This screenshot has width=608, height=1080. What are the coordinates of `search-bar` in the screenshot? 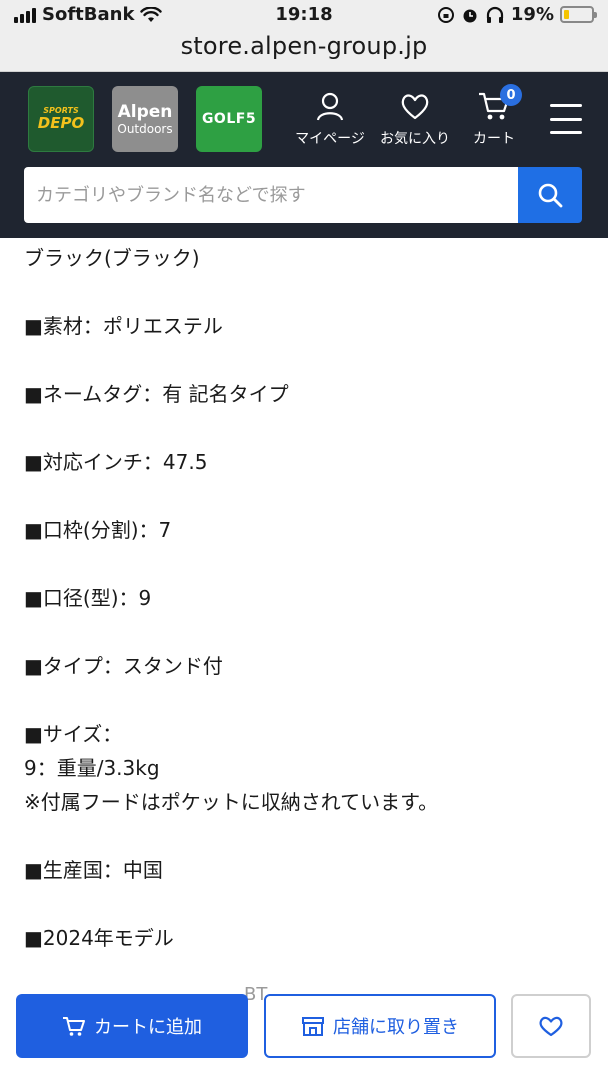 It's located at (303, 195).